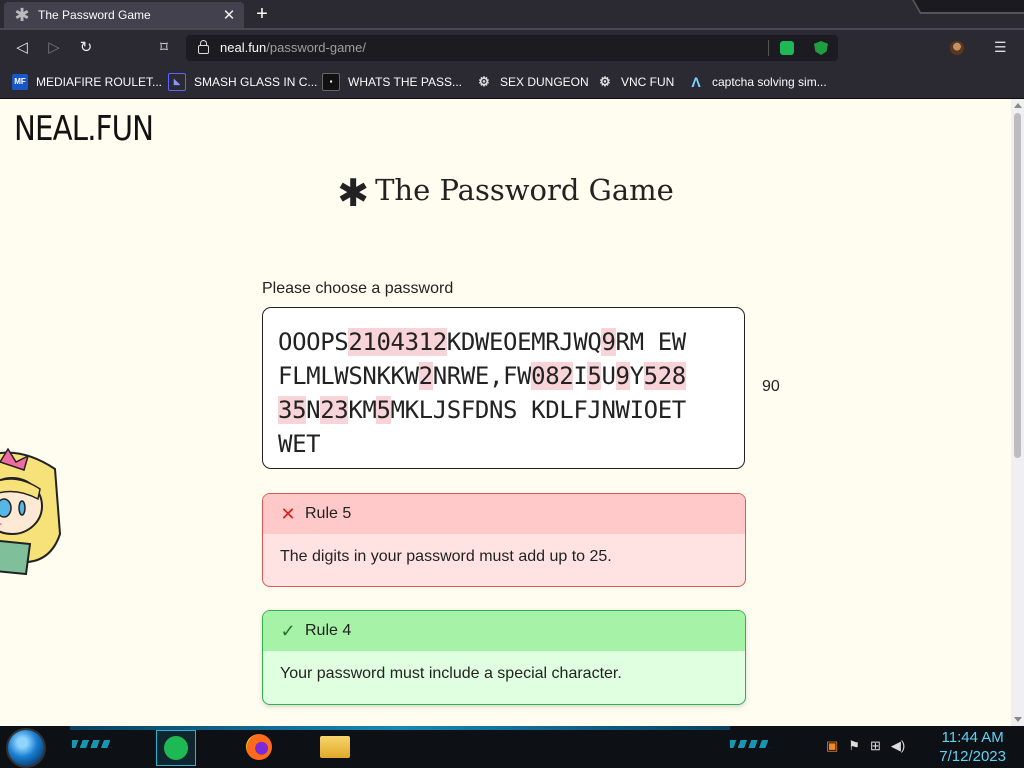 This screenshot has height=768, width=1024. What do you see at coordinates (865, 746) in the screenshot?
I see `system-tray: ▣ ⚑ ⊞ ◀)` at bounding box center [865, 746].